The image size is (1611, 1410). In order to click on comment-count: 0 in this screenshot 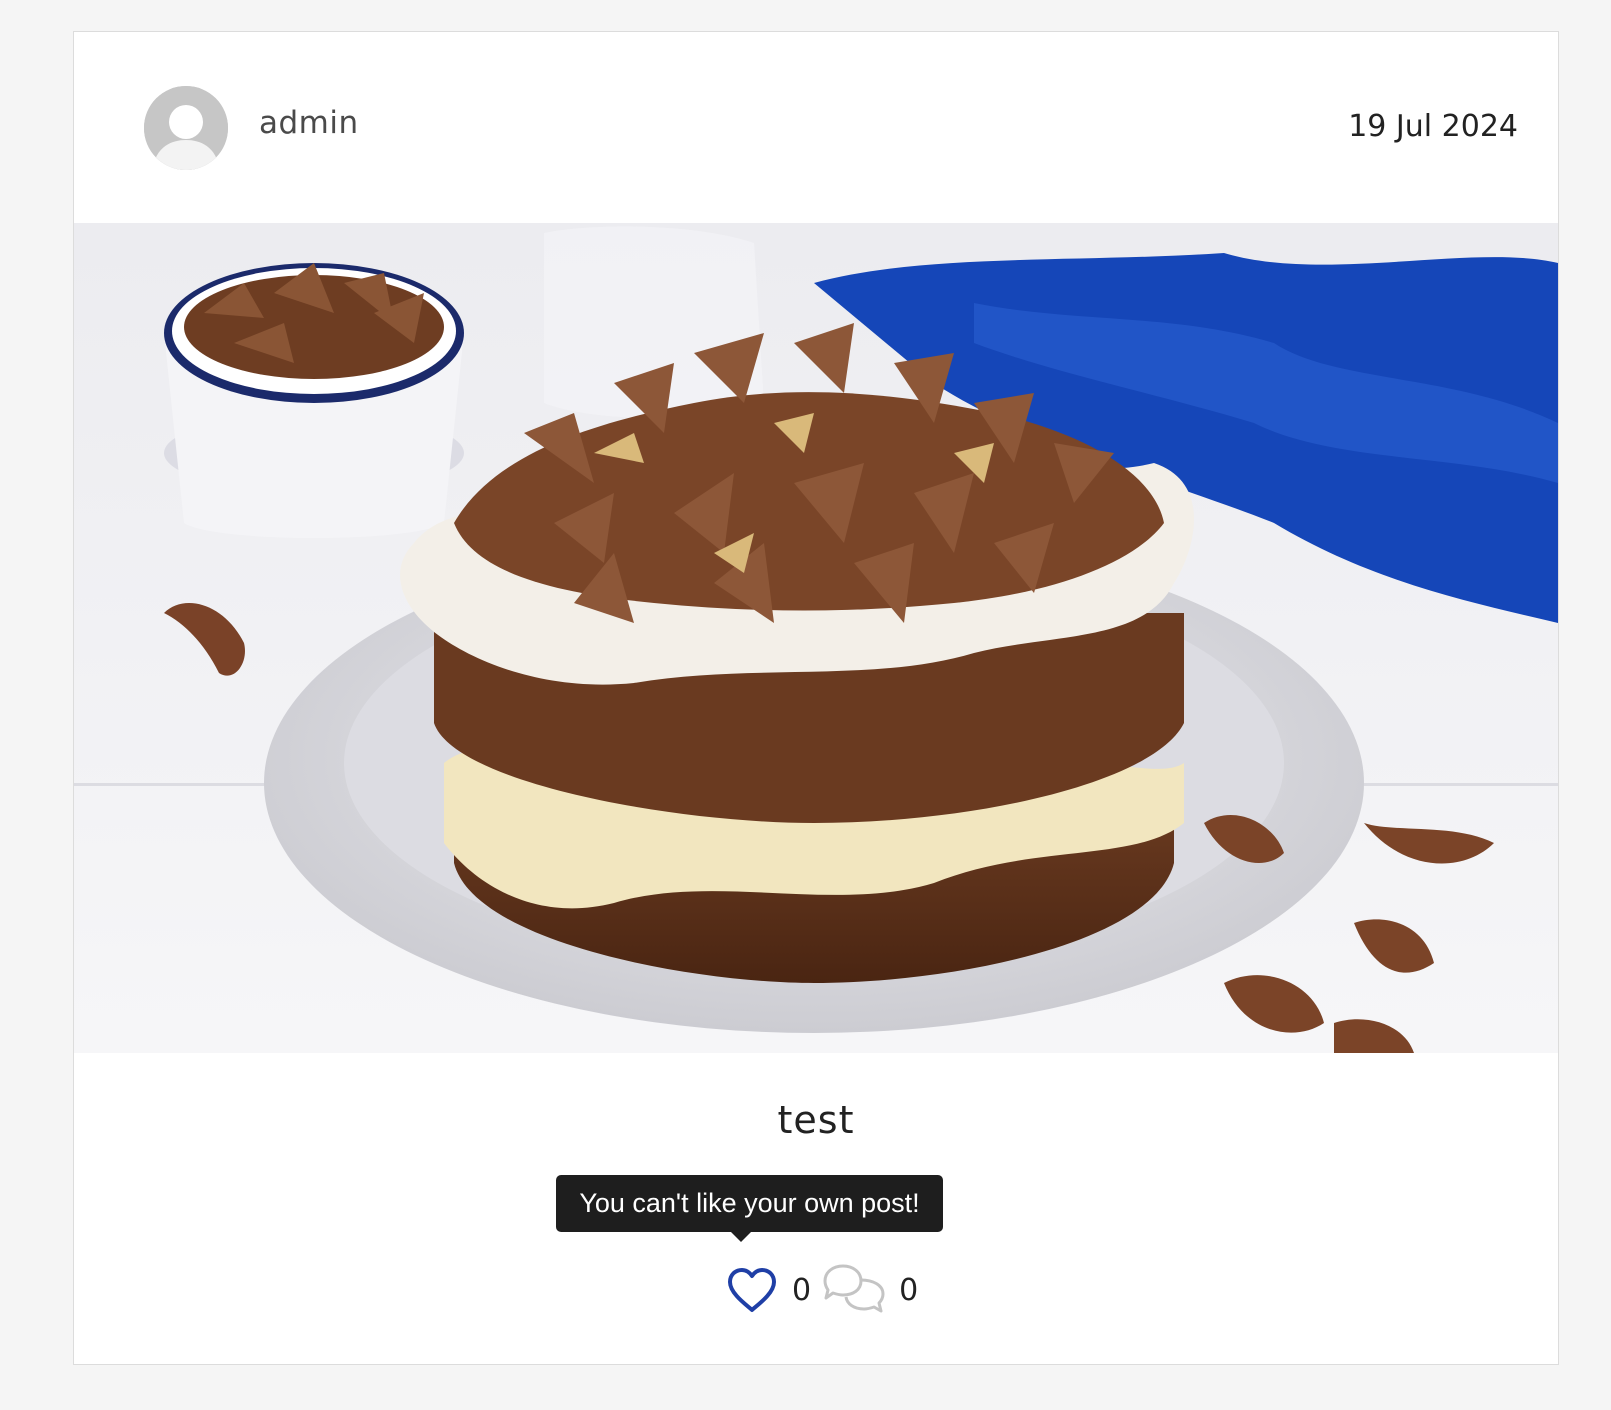, I will do `click(909, 1290)`.